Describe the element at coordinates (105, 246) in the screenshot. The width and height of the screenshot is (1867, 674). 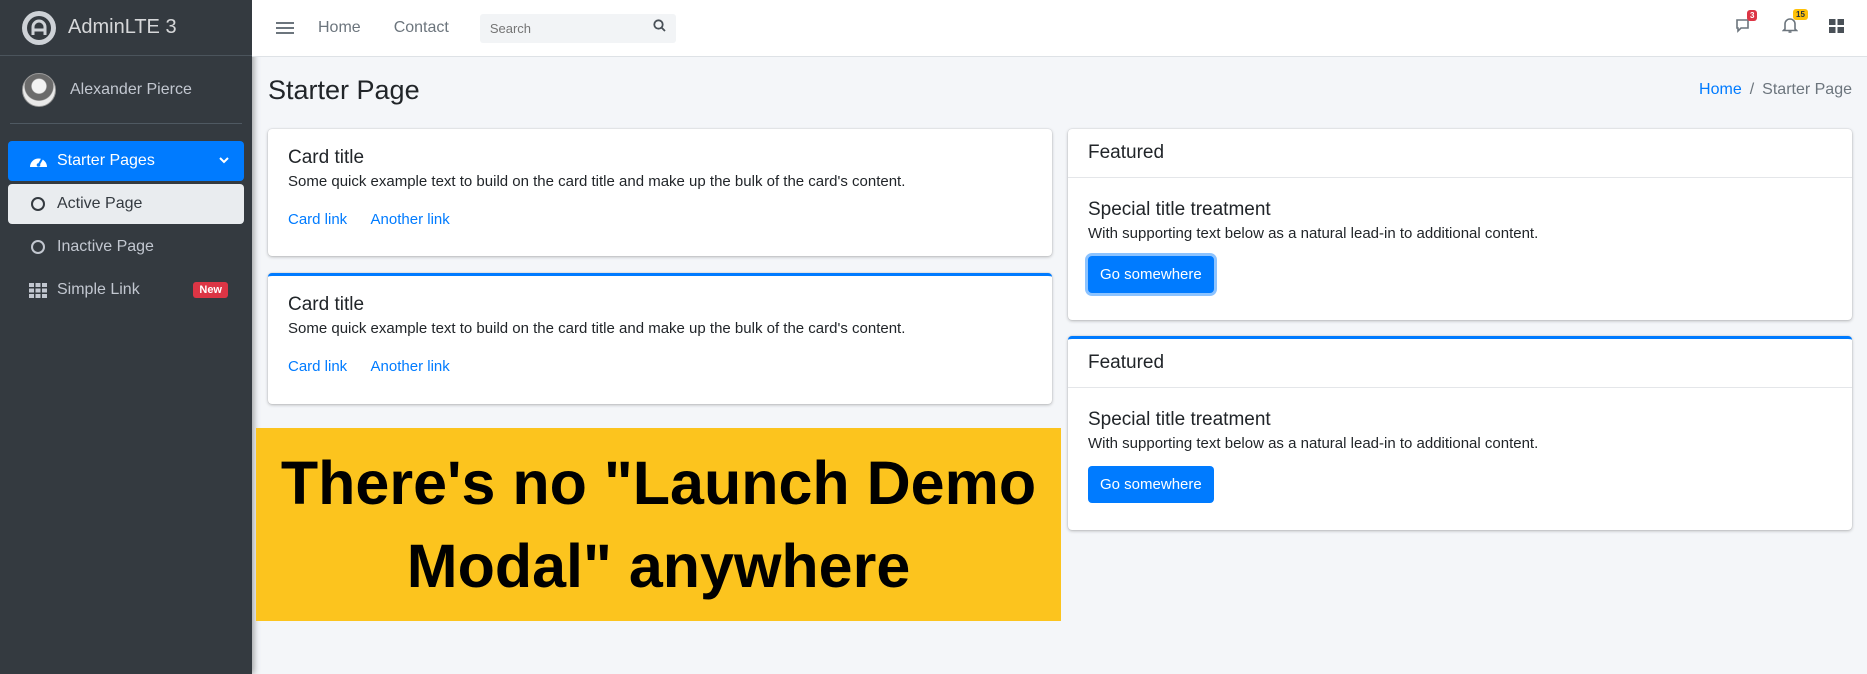
I see `sidebar-item-label: Inactive Page` at that location.